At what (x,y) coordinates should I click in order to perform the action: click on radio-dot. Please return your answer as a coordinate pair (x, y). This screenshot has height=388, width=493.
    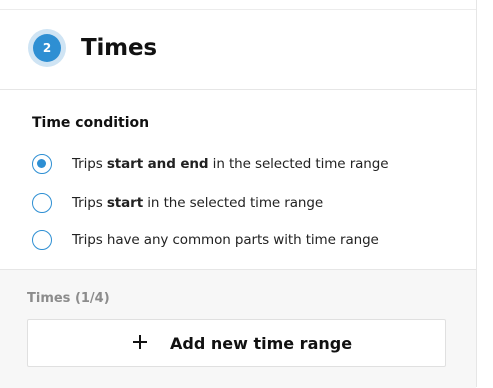
    Looking at the image, I should click on (41, 163).